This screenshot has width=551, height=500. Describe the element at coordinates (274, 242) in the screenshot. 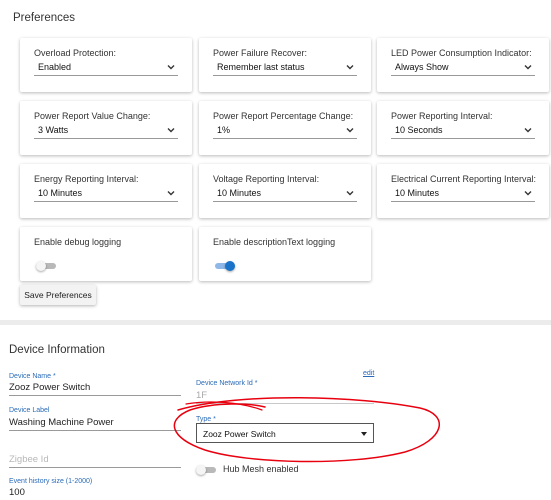

I see `description-text-logging-label: Enable descriptionText logging` at that location.